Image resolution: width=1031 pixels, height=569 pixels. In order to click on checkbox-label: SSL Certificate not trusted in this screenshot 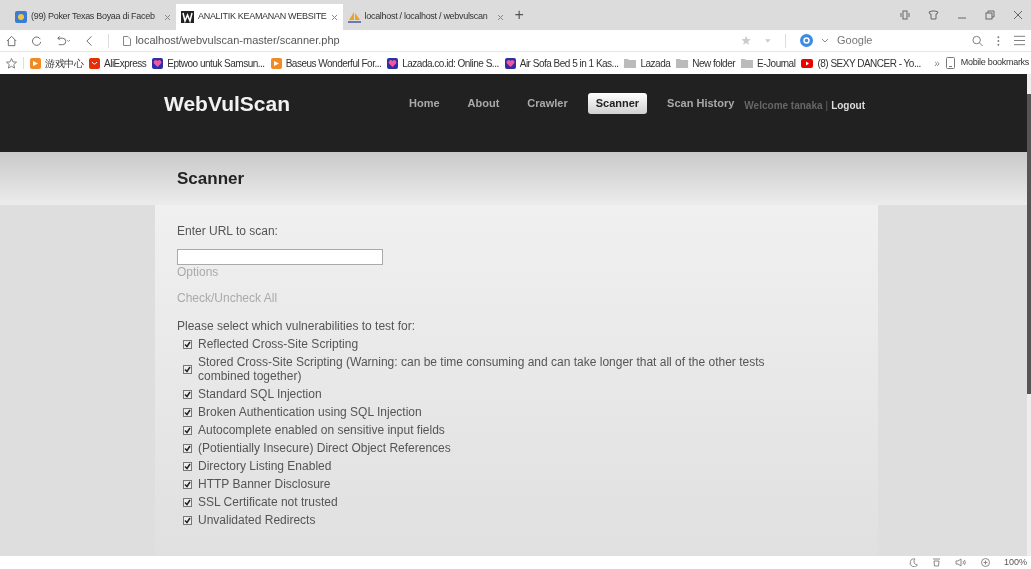, I will do `click(268, 502)`.